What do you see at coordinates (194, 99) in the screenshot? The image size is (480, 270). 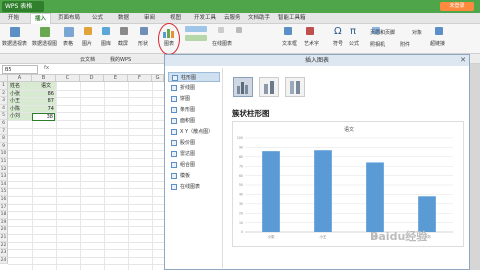 I see `chart-type-pie: 饼图` at bounding box center [194, 99].